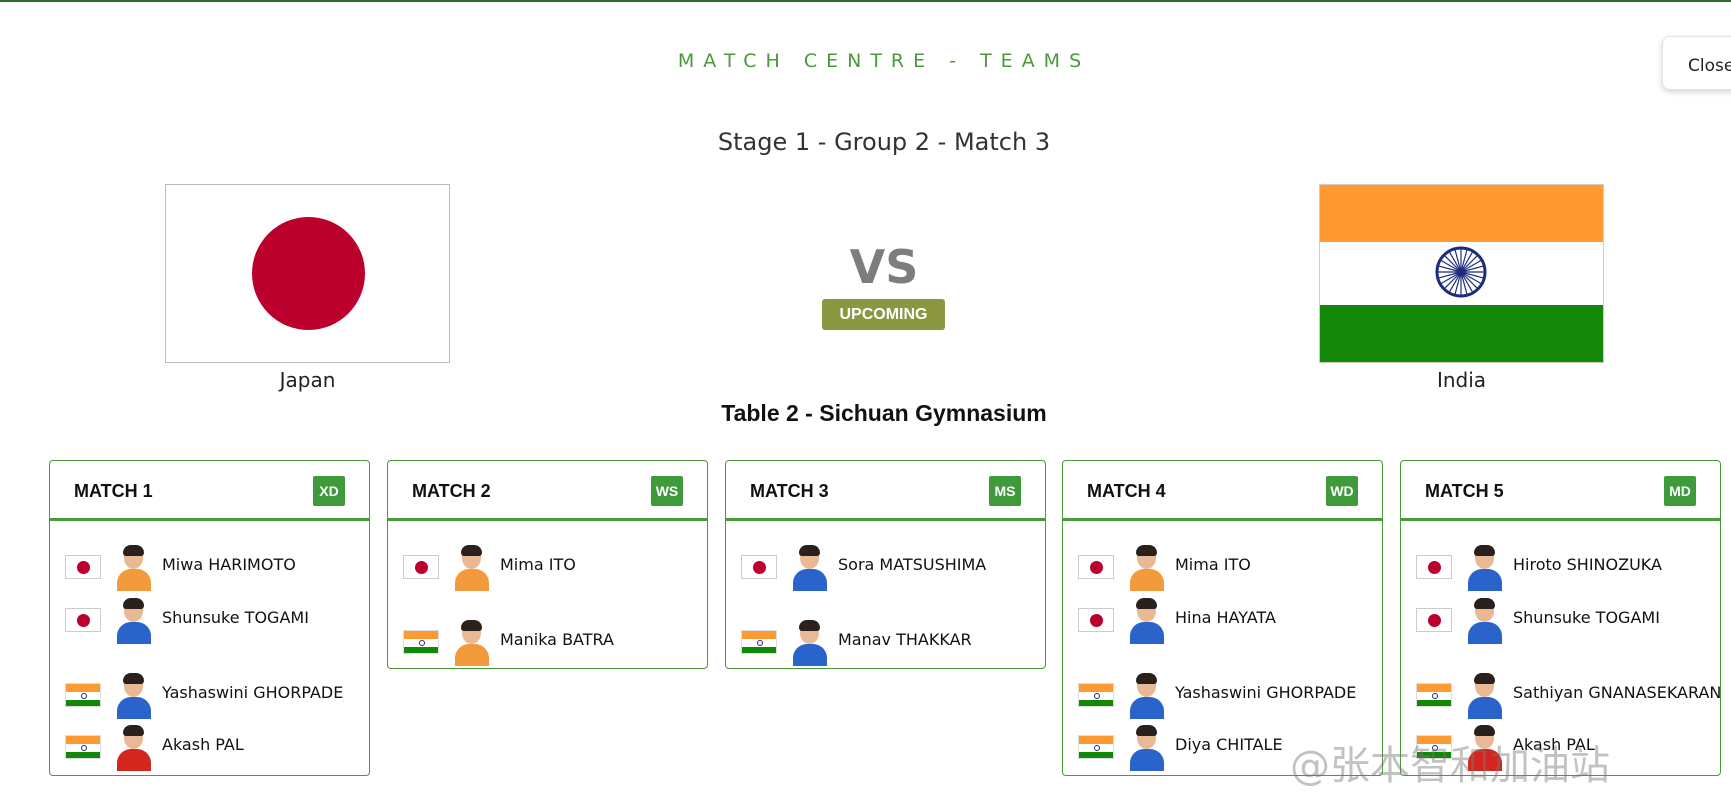 This screenshot has height=799, width=1731. I want to click on page-title: MATCH CENTRE - TEAMS, so click(884, 61).